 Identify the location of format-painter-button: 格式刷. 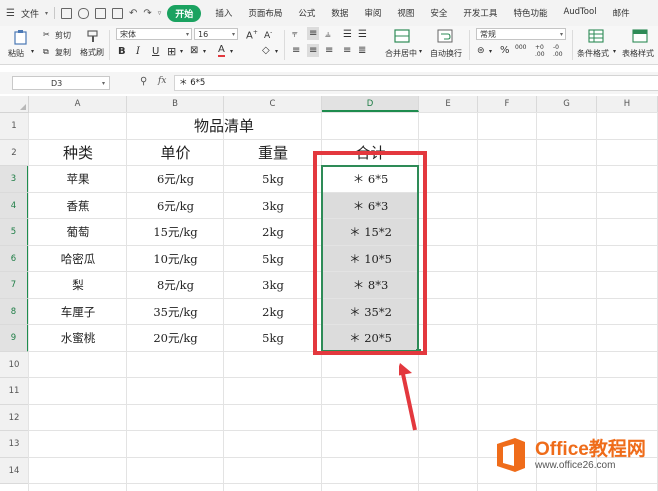
(92, 52).